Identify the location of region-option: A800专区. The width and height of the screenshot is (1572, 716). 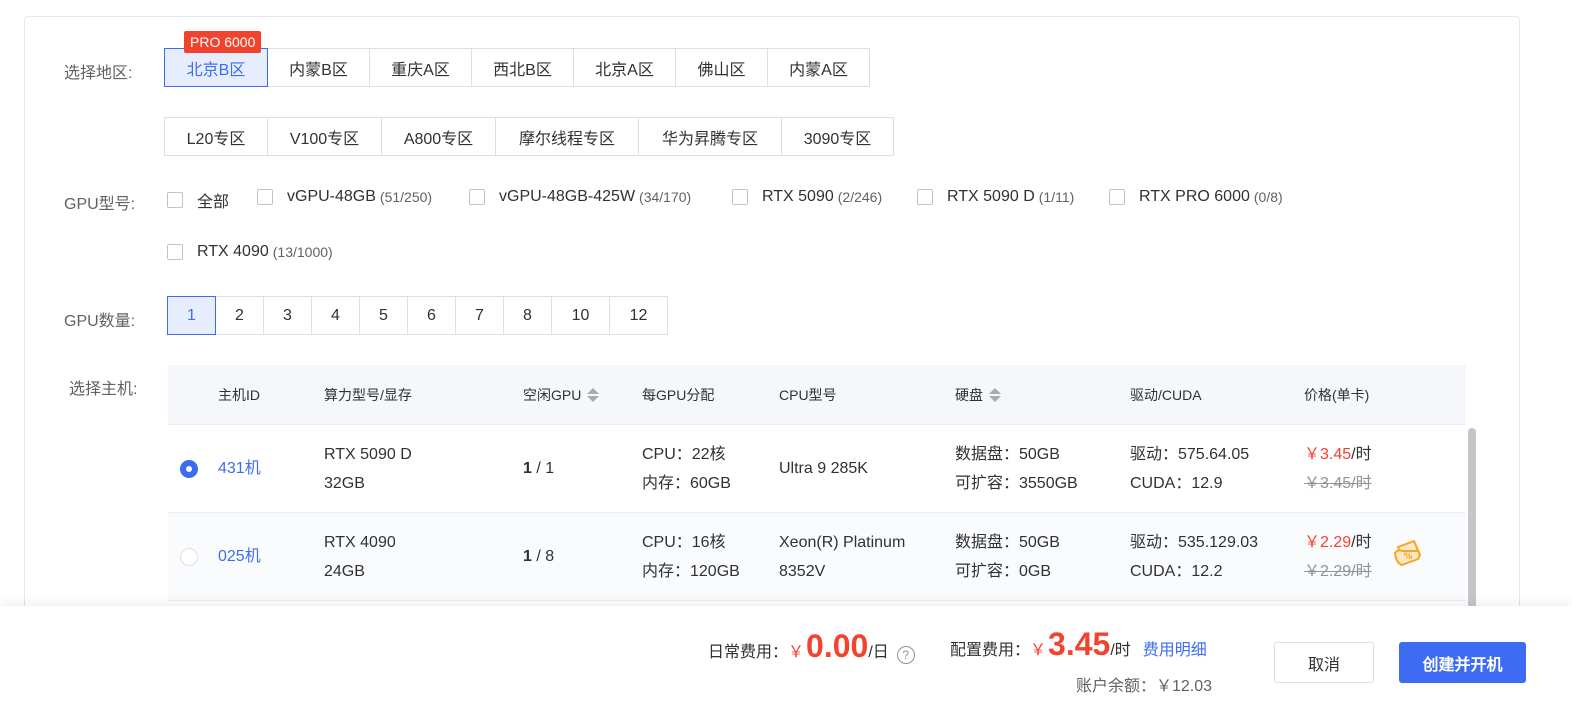
(438, 136).